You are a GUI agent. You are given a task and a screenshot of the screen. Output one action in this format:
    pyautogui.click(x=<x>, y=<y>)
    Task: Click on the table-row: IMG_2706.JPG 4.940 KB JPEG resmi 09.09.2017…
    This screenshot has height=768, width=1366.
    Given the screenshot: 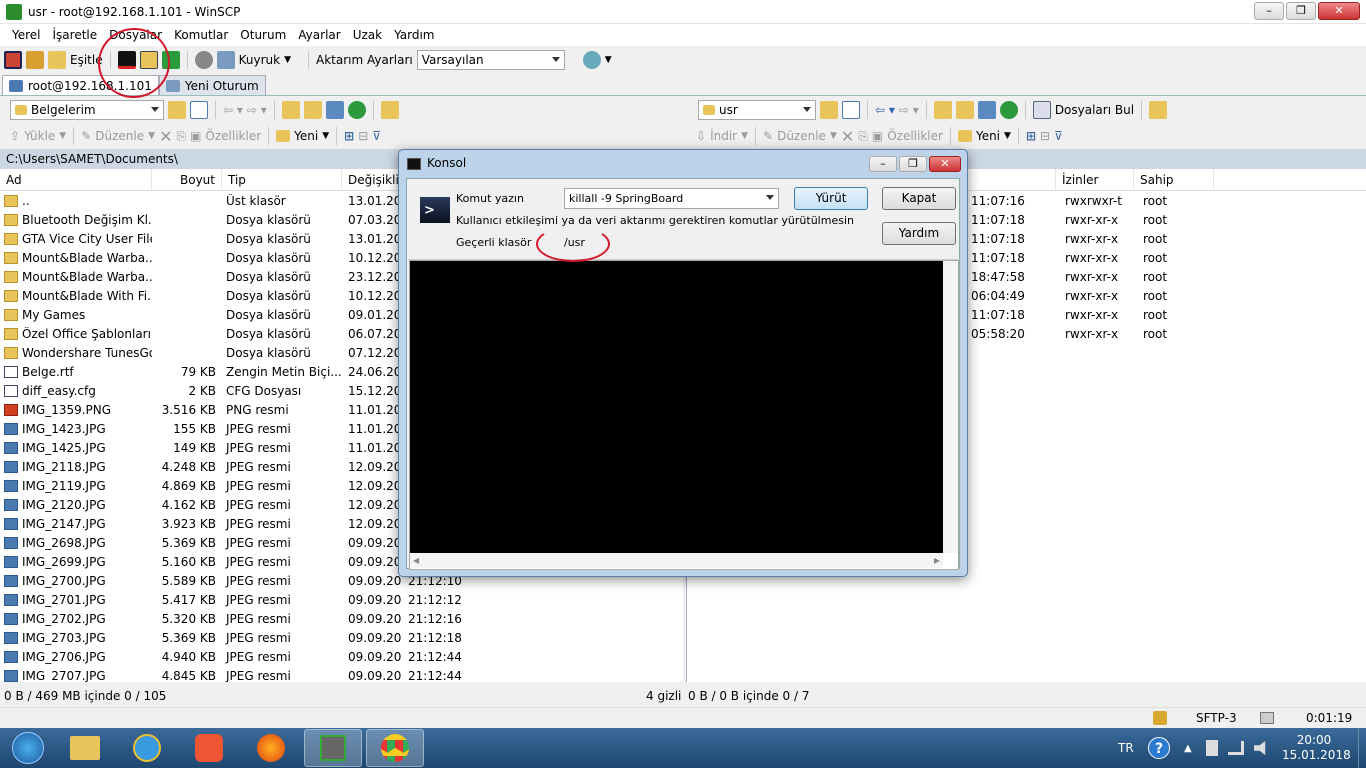 What is the action you would take?
    pyautogui.click(x=341, y=656)
    